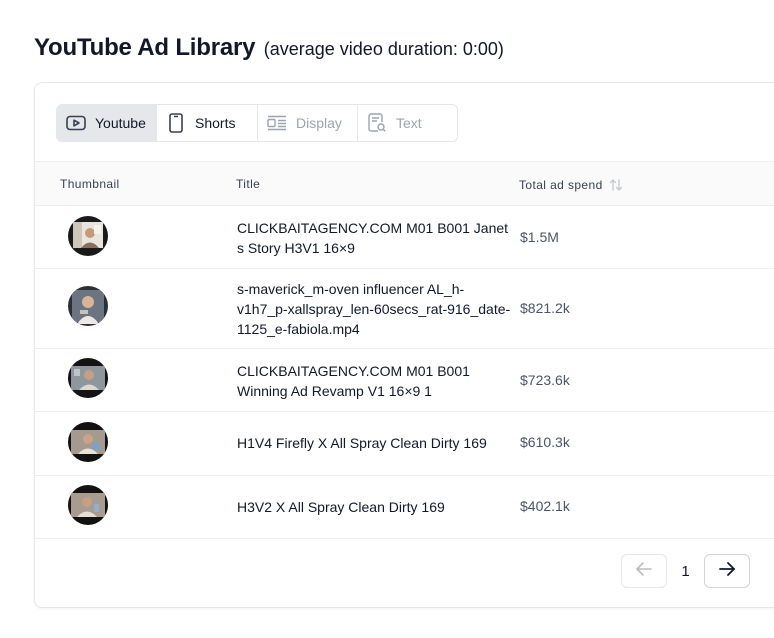  I want to click on tab-display-label: Display, so click(319, 123).